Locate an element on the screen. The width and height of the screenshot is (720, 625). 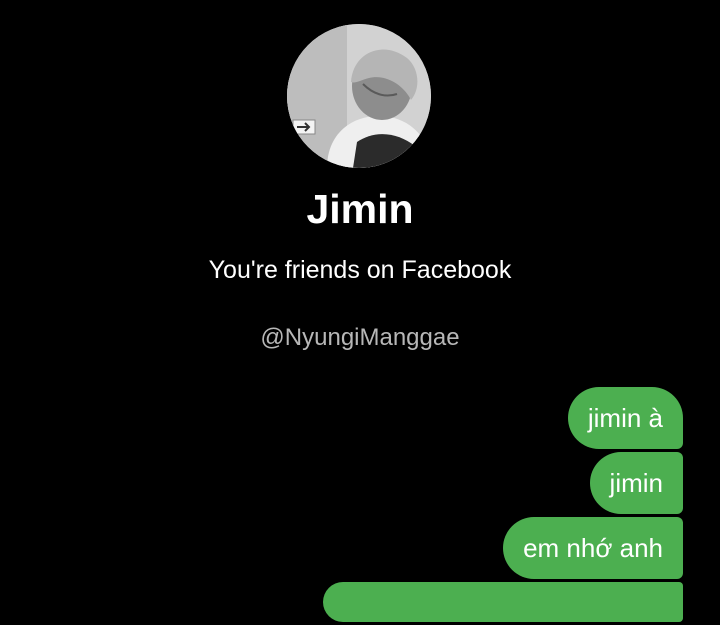
contact-avatar is located at coordinates (359, 96).